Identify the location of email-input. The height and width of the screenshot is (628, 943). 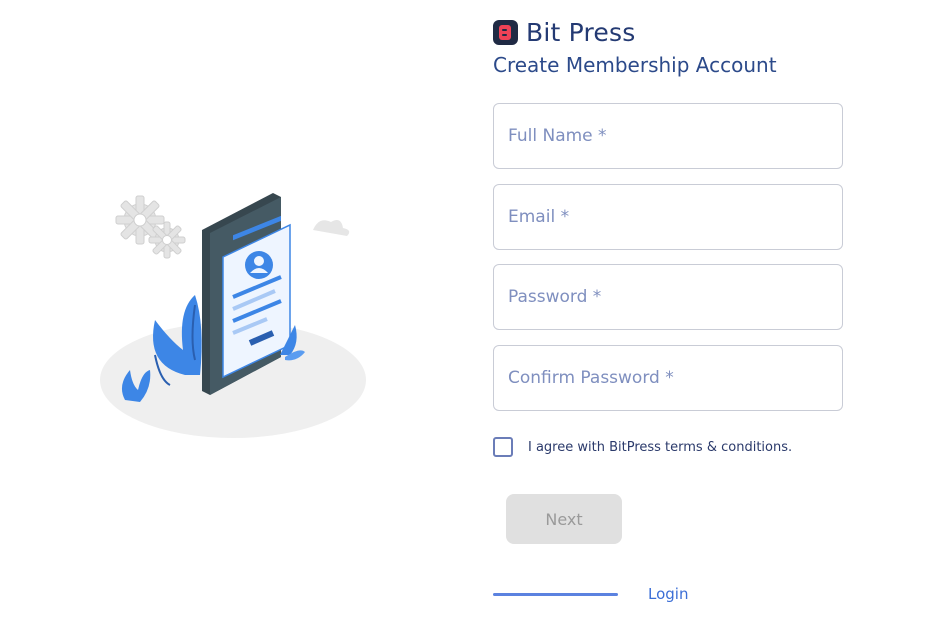
(668, 217).